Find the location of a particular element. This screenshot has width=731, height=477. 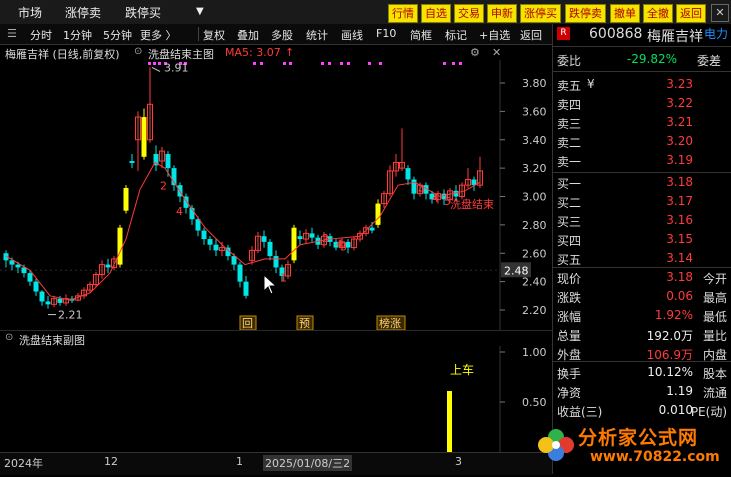

cursor-date-label: 2025/01/08/三2 is located at coordinates (308, 463).